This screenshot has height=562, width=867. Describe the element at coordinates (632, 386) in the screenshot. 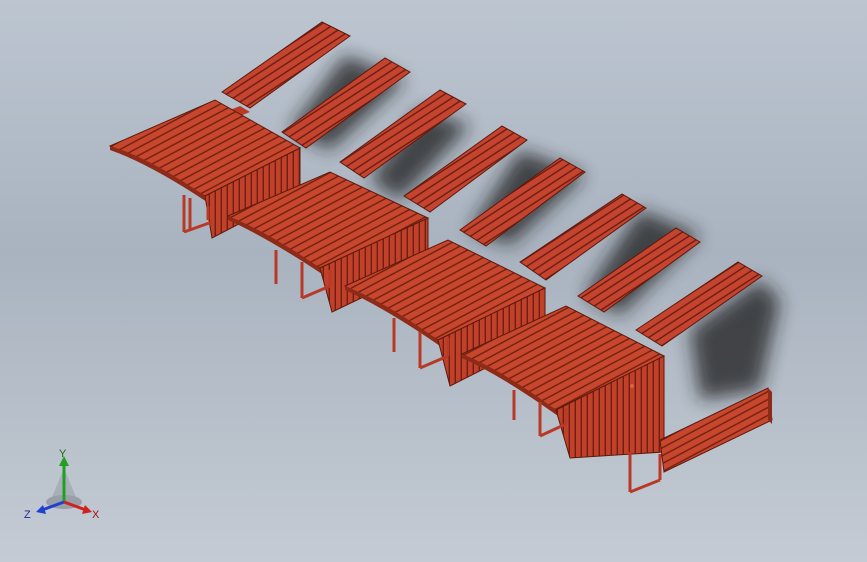

I see `fastener` at that location.